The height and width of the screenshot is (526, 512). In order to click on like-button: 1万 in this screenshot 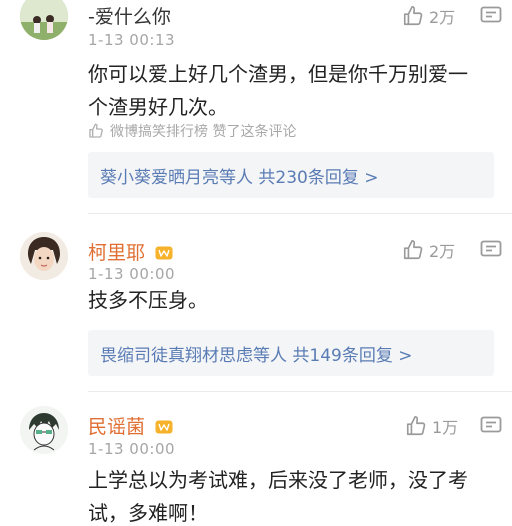, I will do `click(431, 426)`.